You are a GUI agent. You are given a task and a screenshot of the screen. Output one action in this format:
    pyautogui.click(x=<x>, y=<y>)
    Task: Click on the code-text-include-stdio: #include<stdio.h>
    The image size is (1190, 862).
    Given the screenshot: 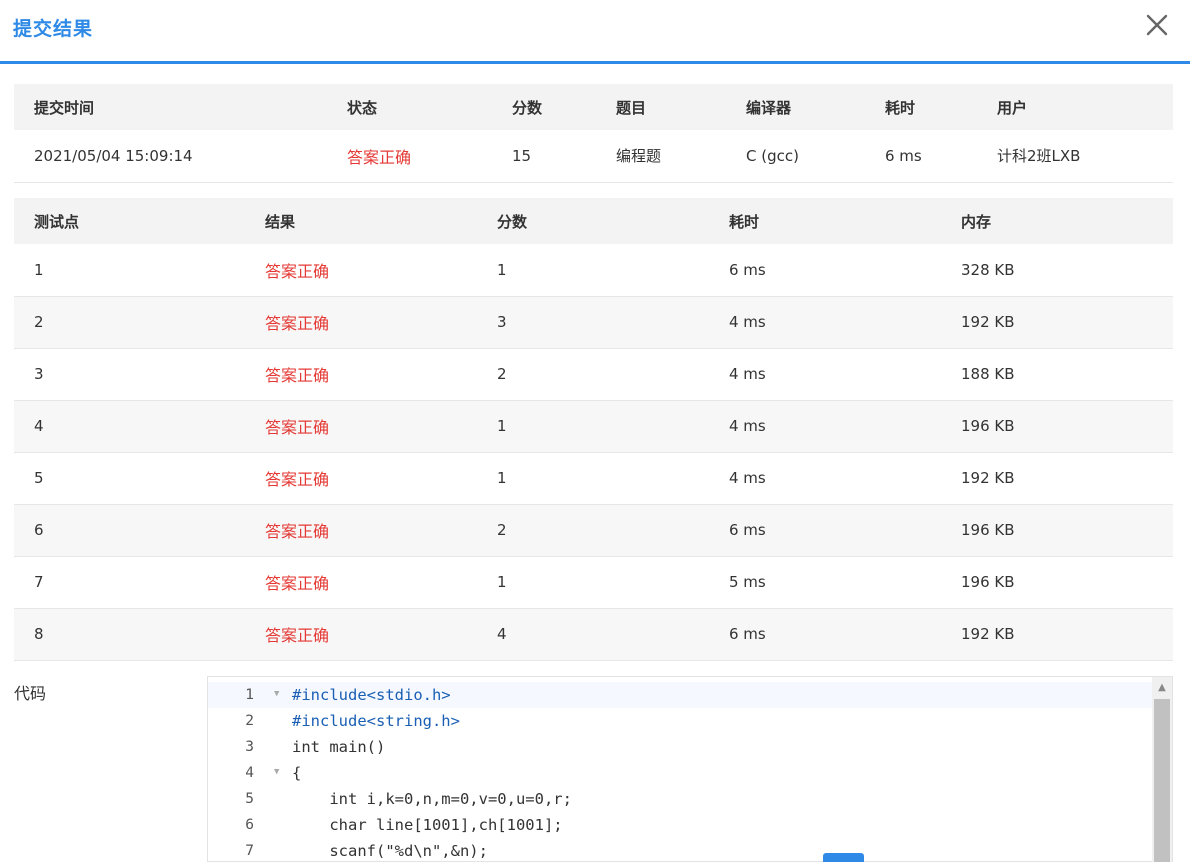 What is the action you would take?
    pyautogui.click(x=371, y=695)
    